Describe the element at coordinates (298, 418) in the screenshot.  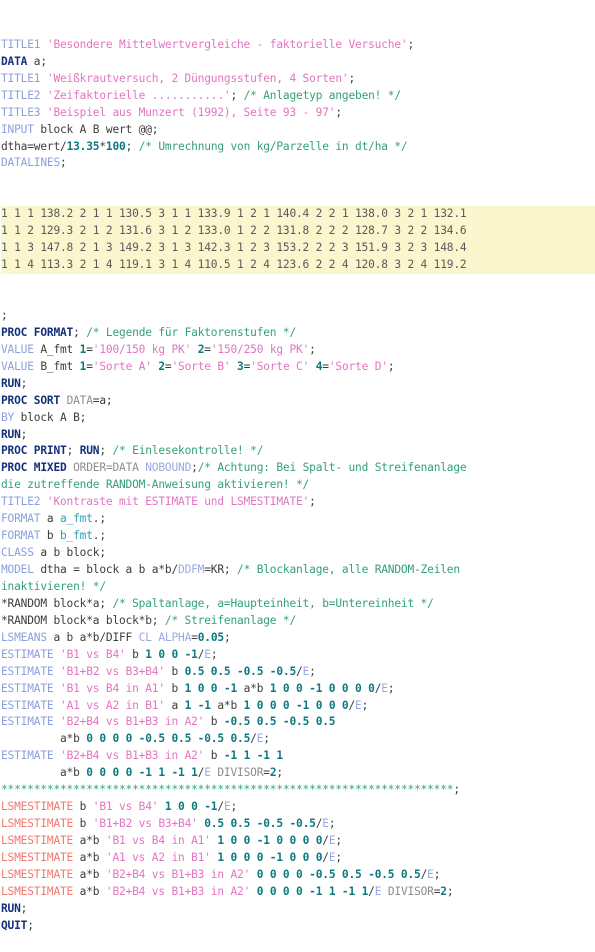
I see `code-line: BY block A B;` at that location.